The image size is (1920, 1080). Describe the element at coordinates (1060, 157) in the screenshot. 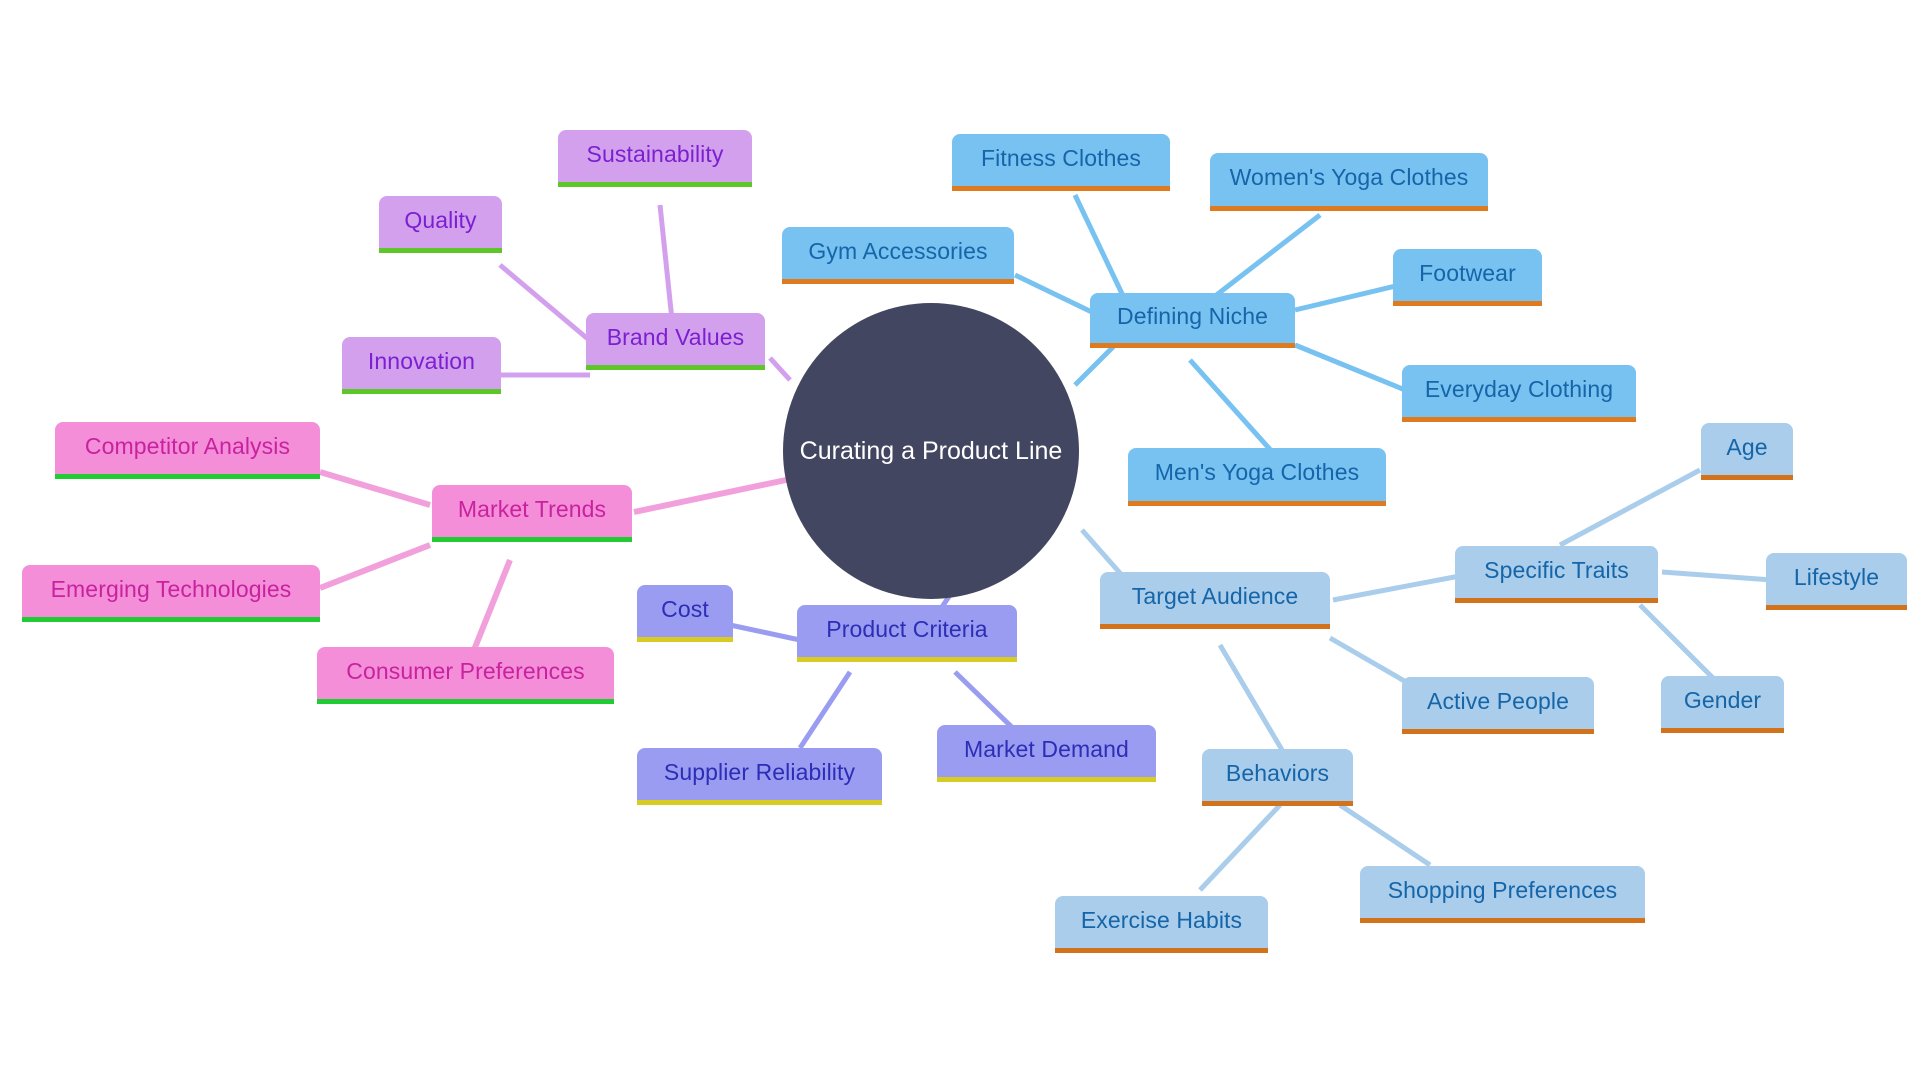

I see `node-fitness-clothes-label: Fitness Clothes` at that location.